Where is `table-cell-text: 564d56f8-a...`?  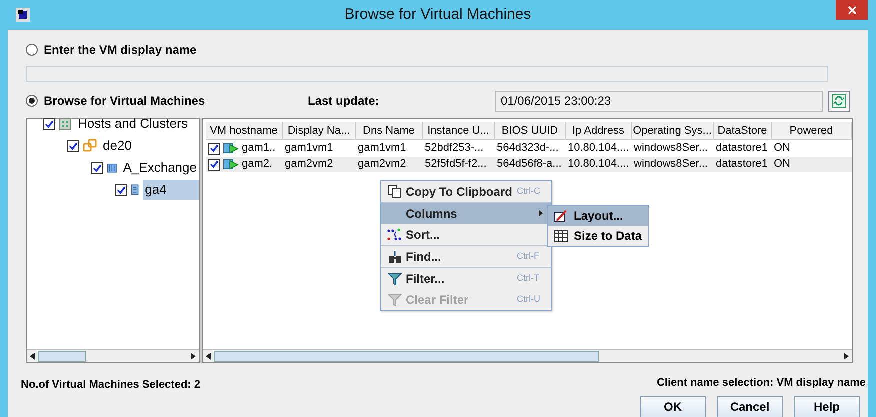
table-cell-text: 564d56f8-a... is located at coordinates (529, 164).